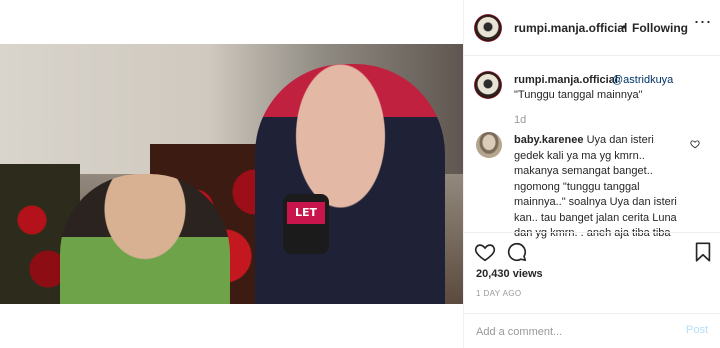 This screenshot has width=720, height=348. I want to click on post-actions: 20,430 views 1 DAY AGO Post, so click(592, 290).